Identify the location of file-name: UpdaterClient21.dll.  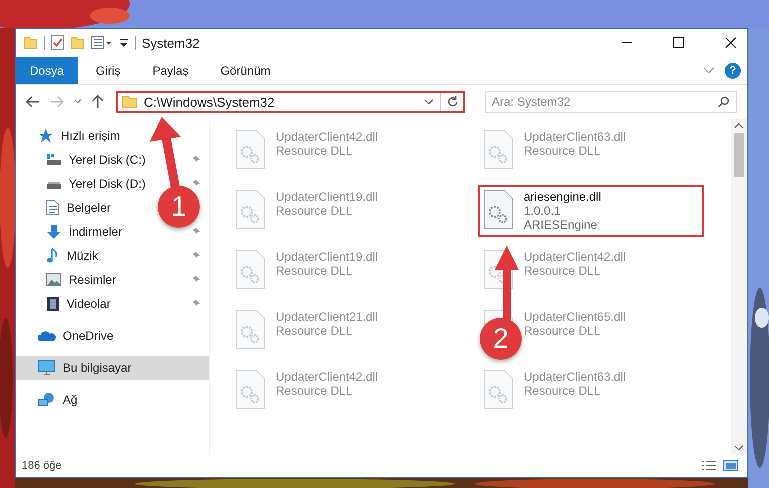
(327, 317).